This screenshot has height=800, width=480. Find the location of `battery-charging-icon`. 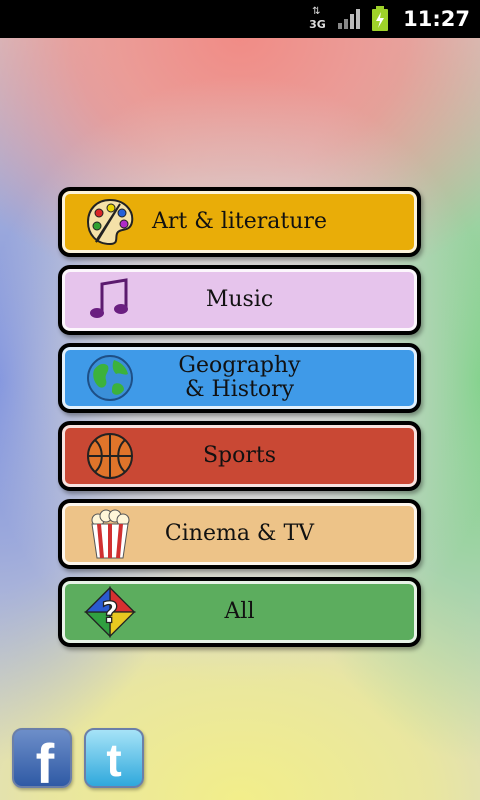

battery-charging-icon is located at coordinates (380, 19).